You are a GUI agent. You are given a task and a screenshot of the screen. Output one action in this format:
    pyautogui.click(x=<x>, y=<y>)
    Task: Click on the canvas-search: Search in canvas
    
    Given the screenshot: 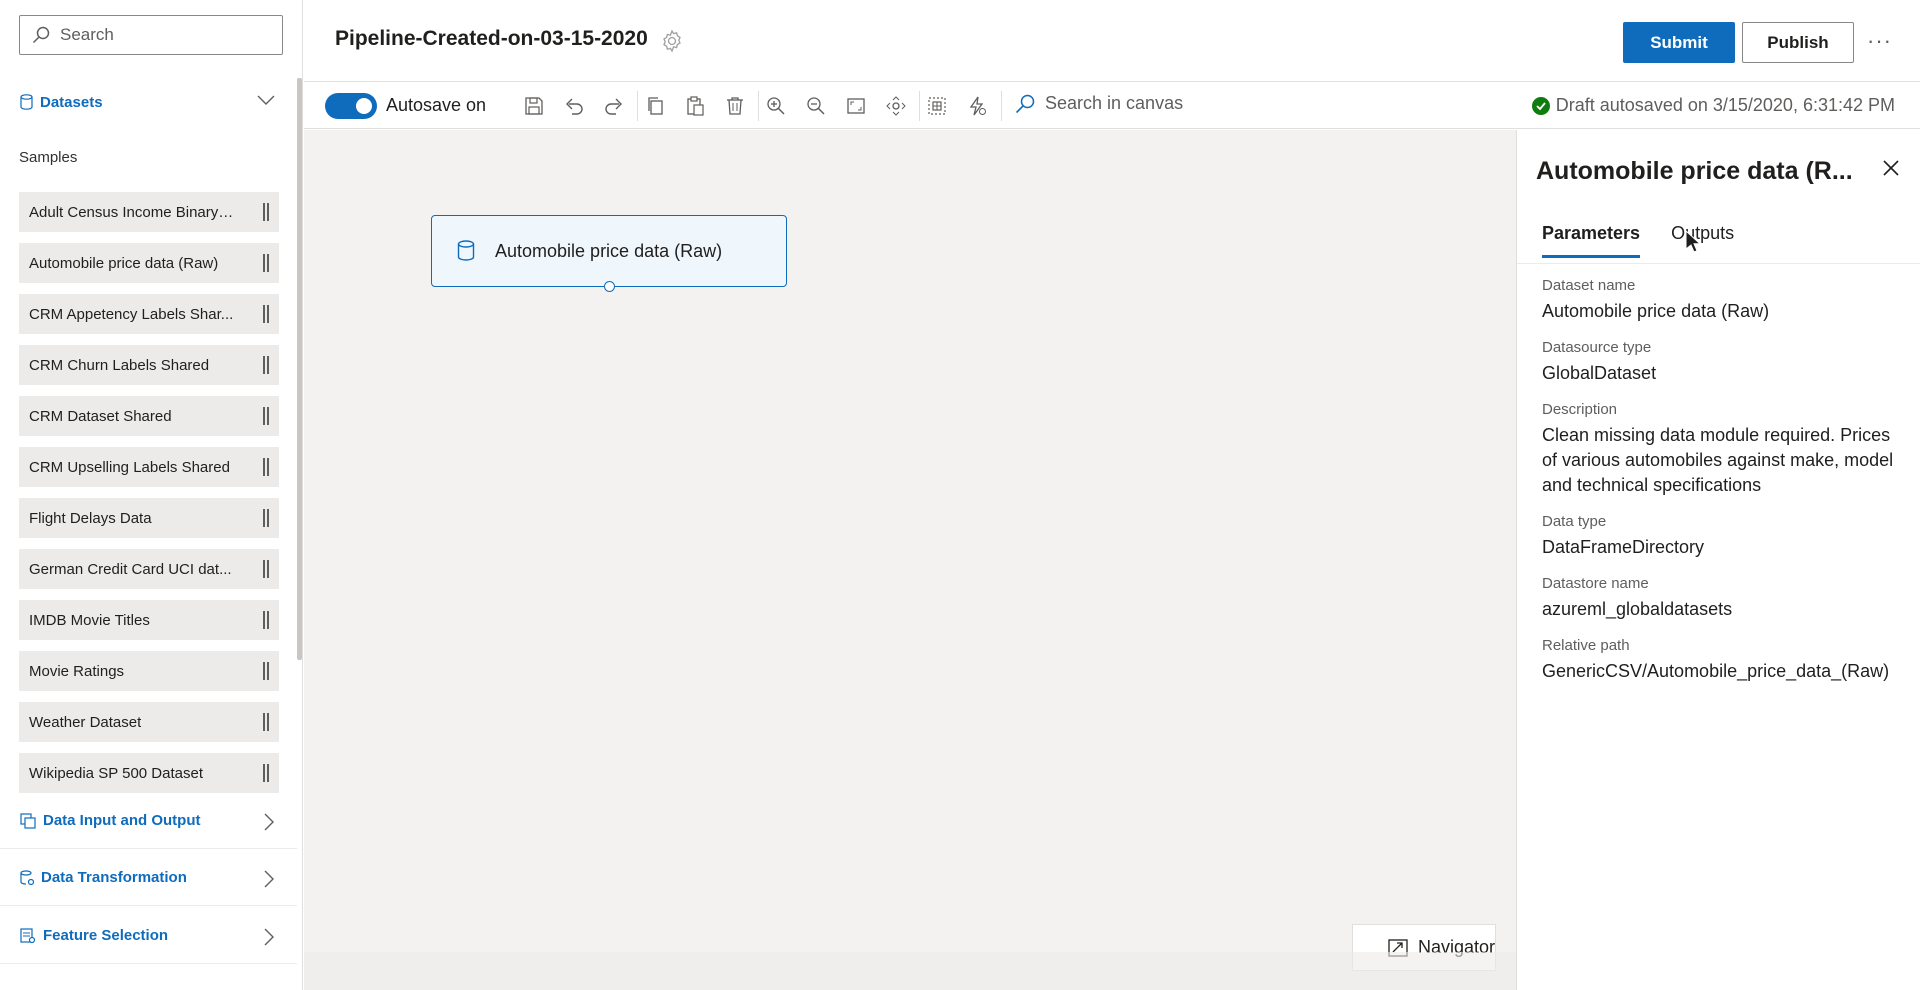 What is the action you would take?
    pyautogui.click(x=1099, y=103)
    